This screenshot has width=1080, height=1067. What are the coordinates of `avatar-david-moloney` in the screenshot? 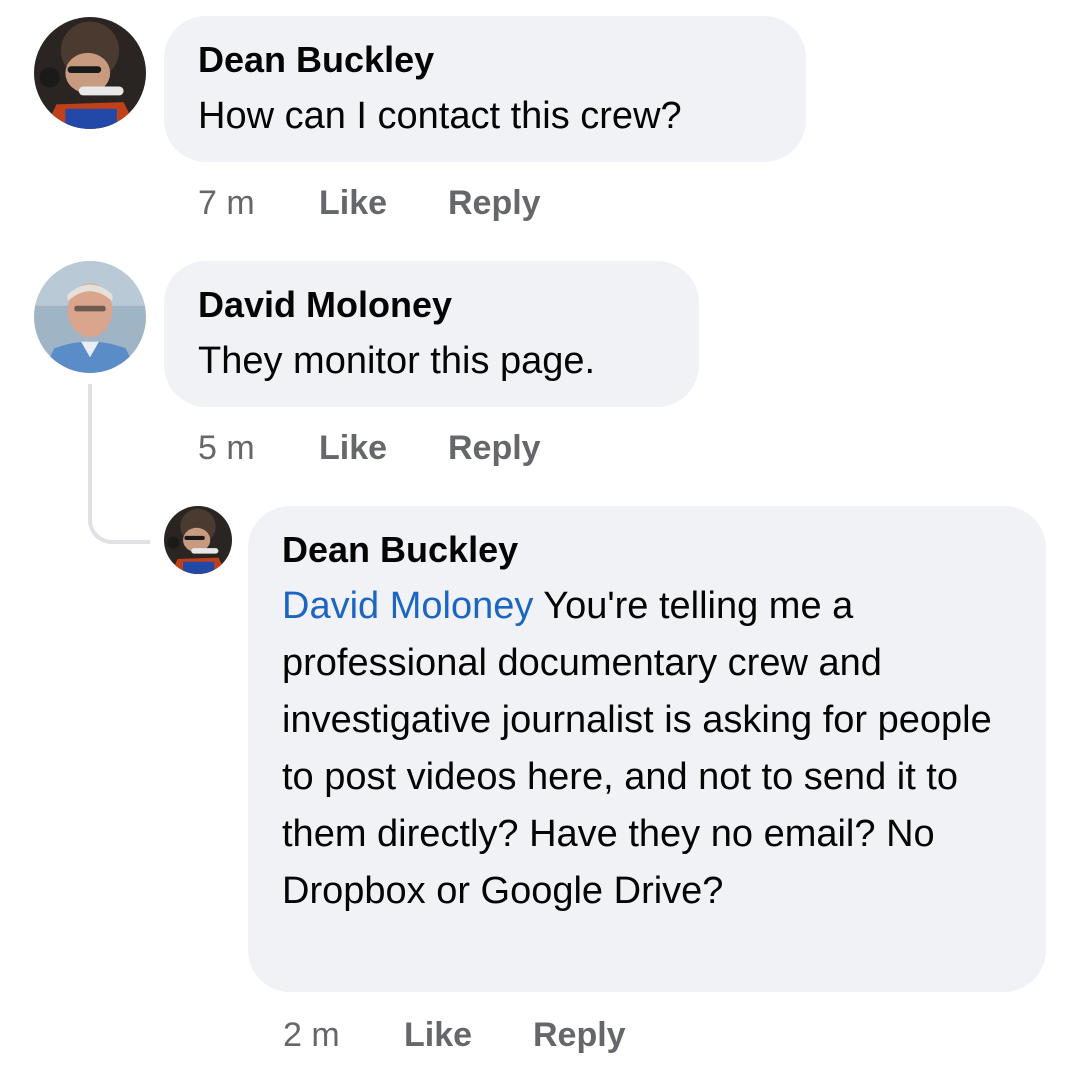 It's located at (90, 317).